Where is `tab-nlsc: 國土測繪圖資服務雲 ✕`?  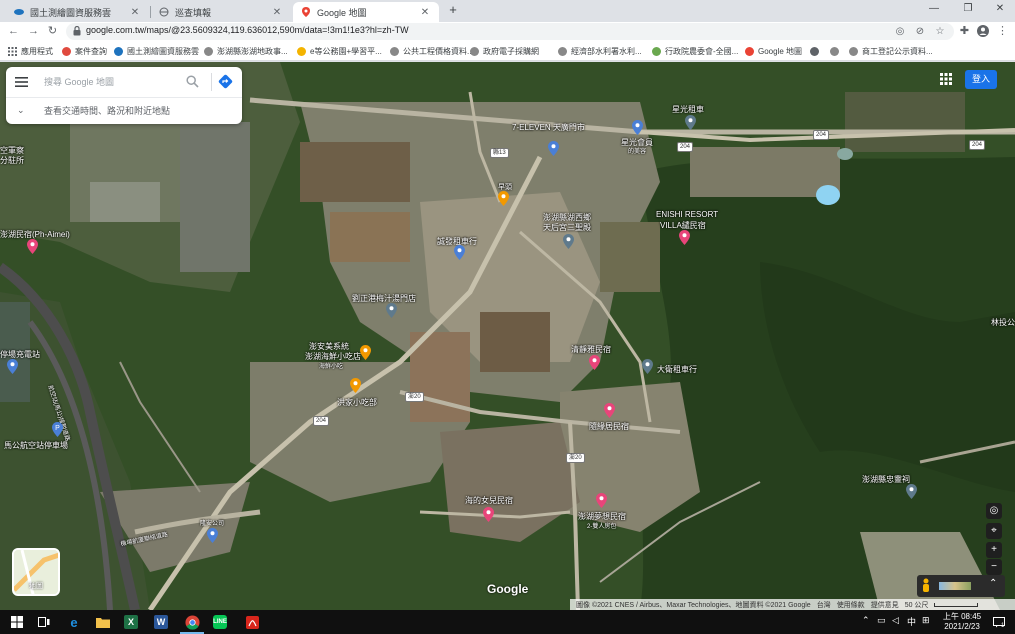
tab-nlsc: 國土測繪圖資服務雲 ✕ is located at coordinates (77, 12).